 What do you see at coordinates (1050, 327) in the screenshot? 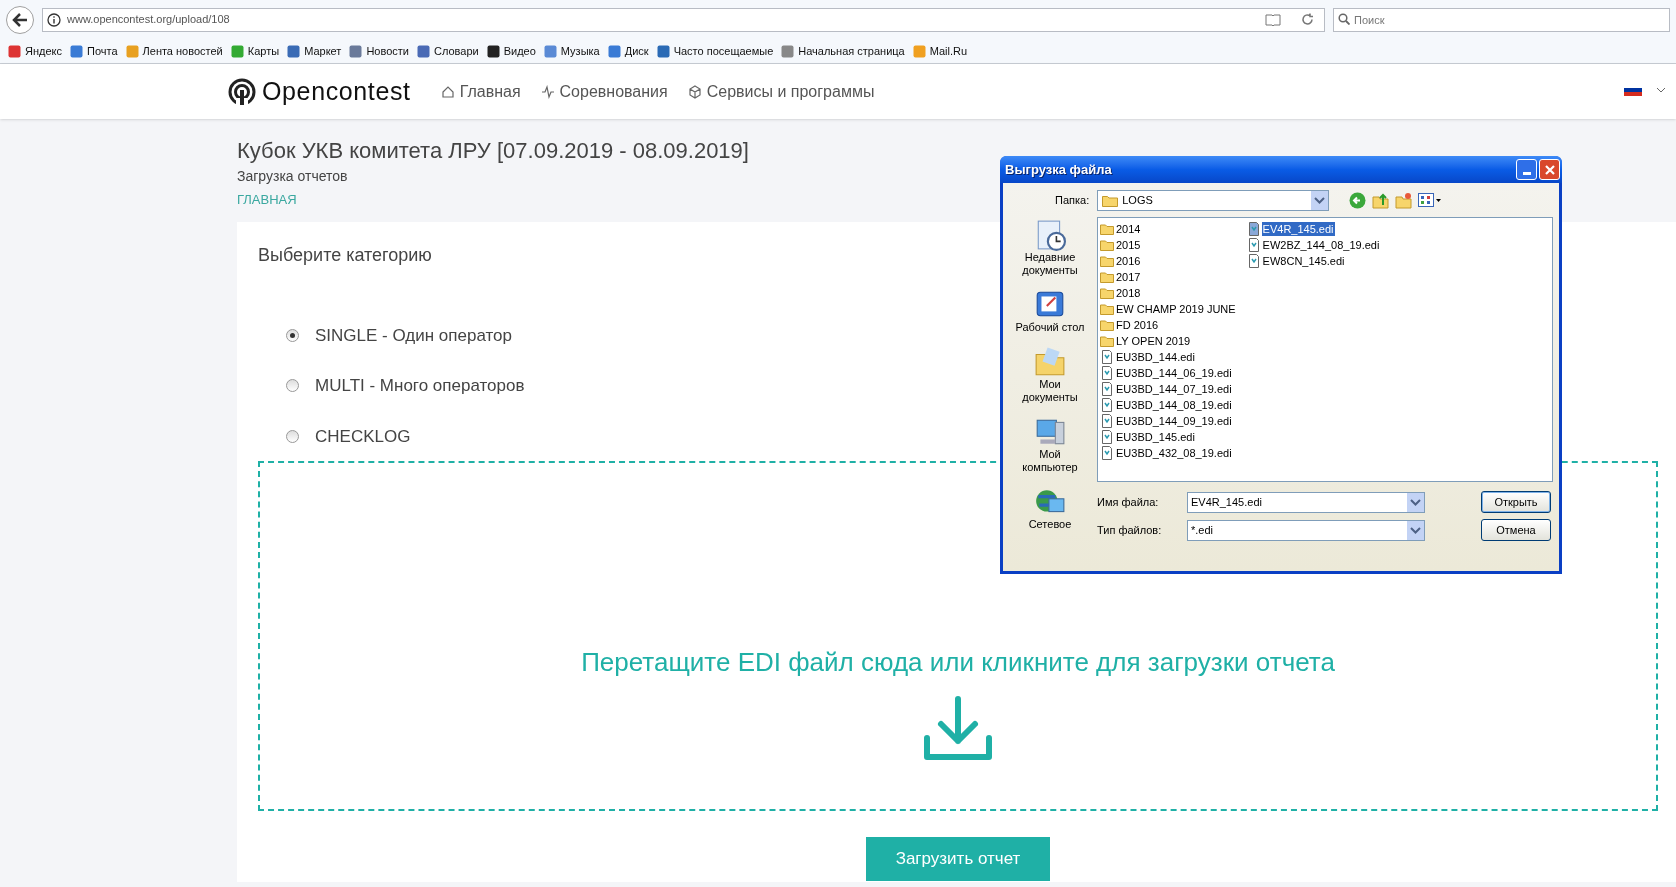
I see `place-link: Рабочий стол` at bounding box center [1050, 327].